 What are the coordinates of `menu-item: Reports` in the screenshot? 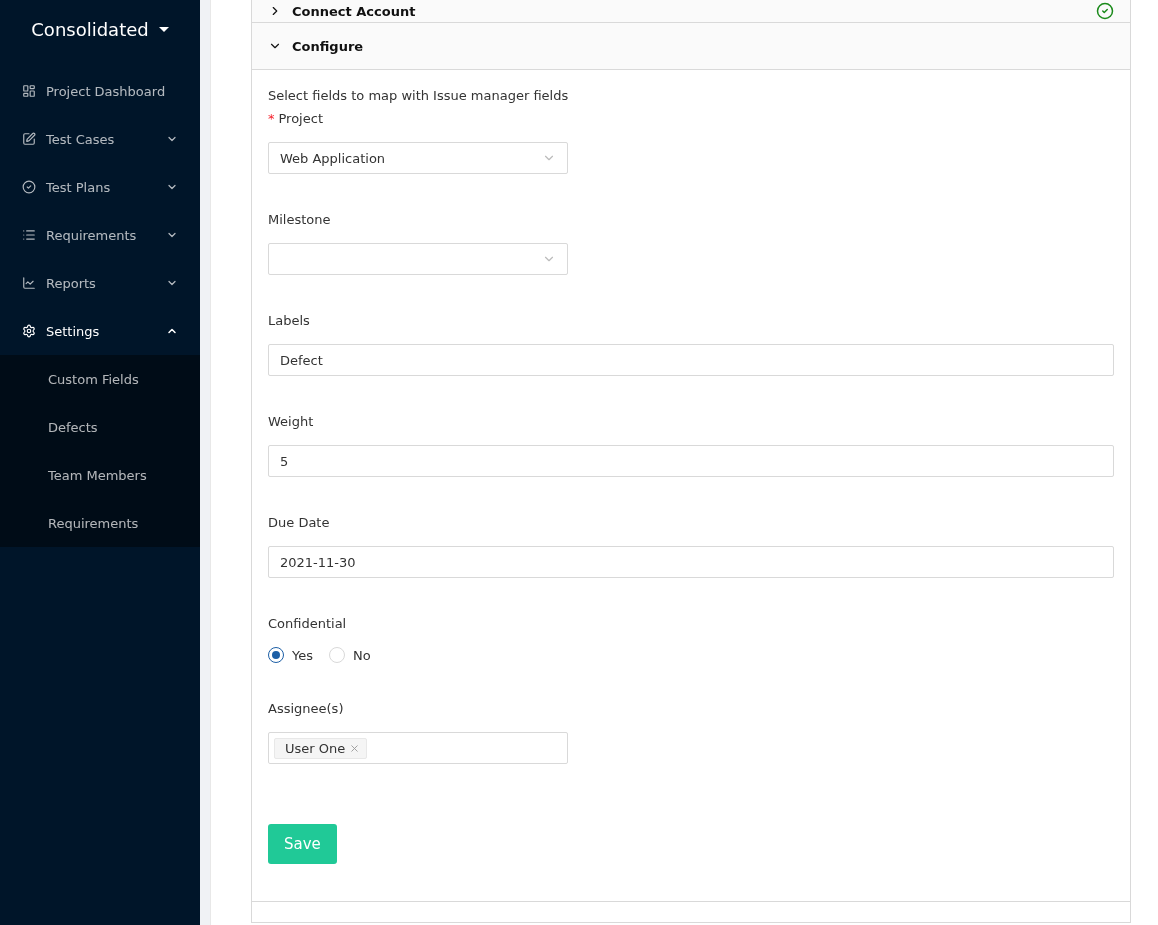 It's located at (100, 283).